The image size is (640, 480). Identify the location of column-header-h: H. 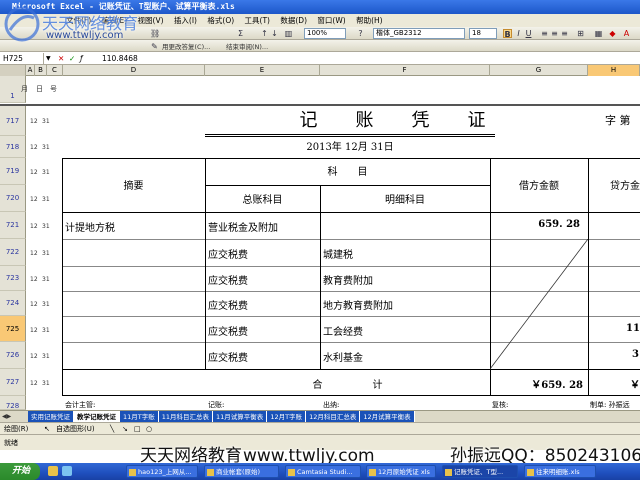
(614, 70).